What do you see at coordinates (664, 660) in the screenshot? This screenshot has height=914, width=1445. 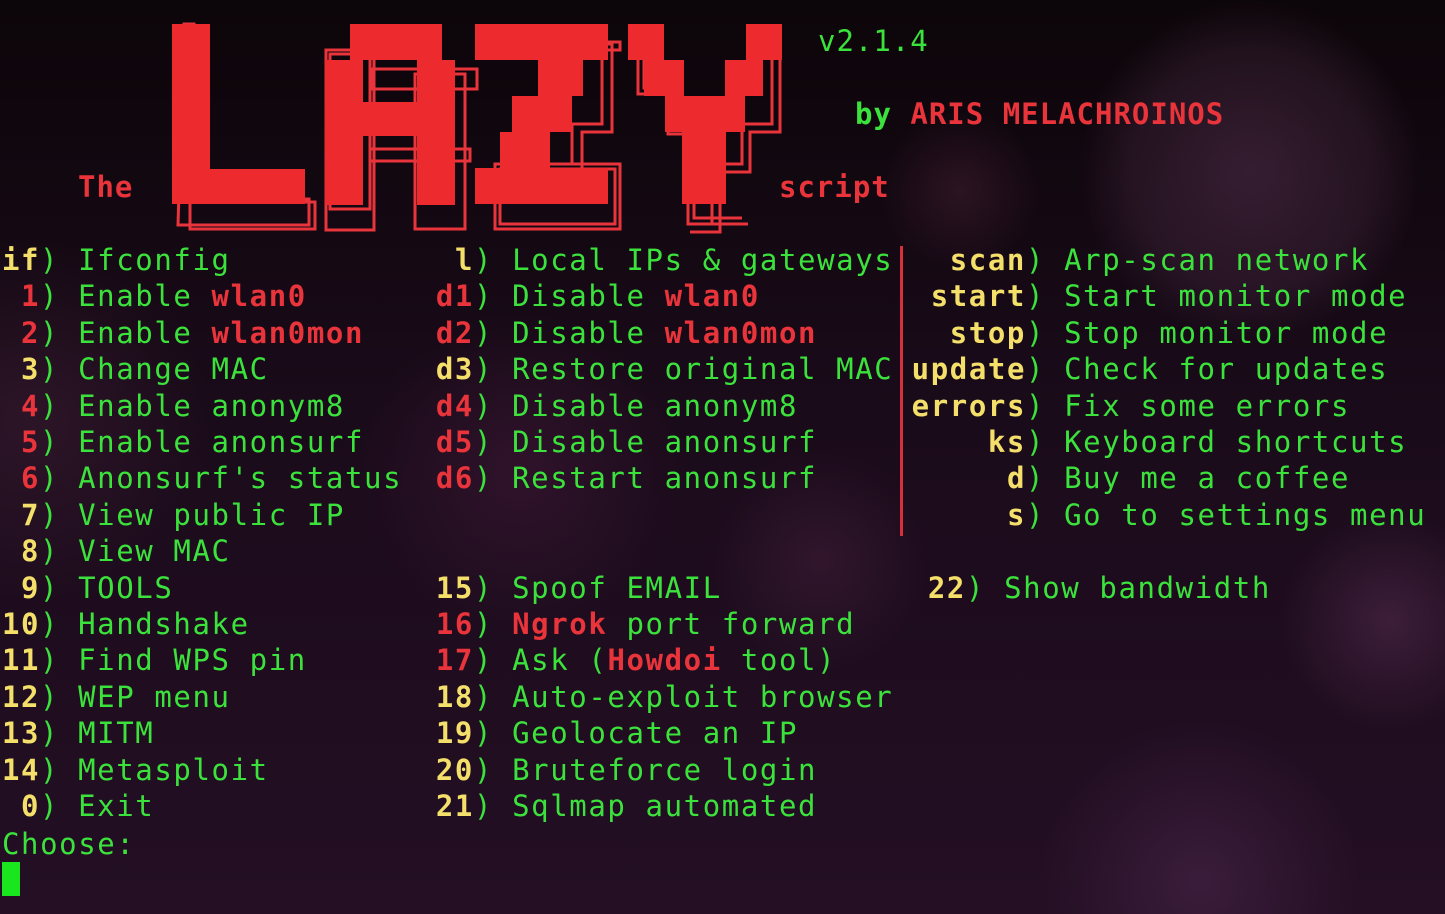 I see `option-highlight: Howdoi` at bounding box center [664, 660].